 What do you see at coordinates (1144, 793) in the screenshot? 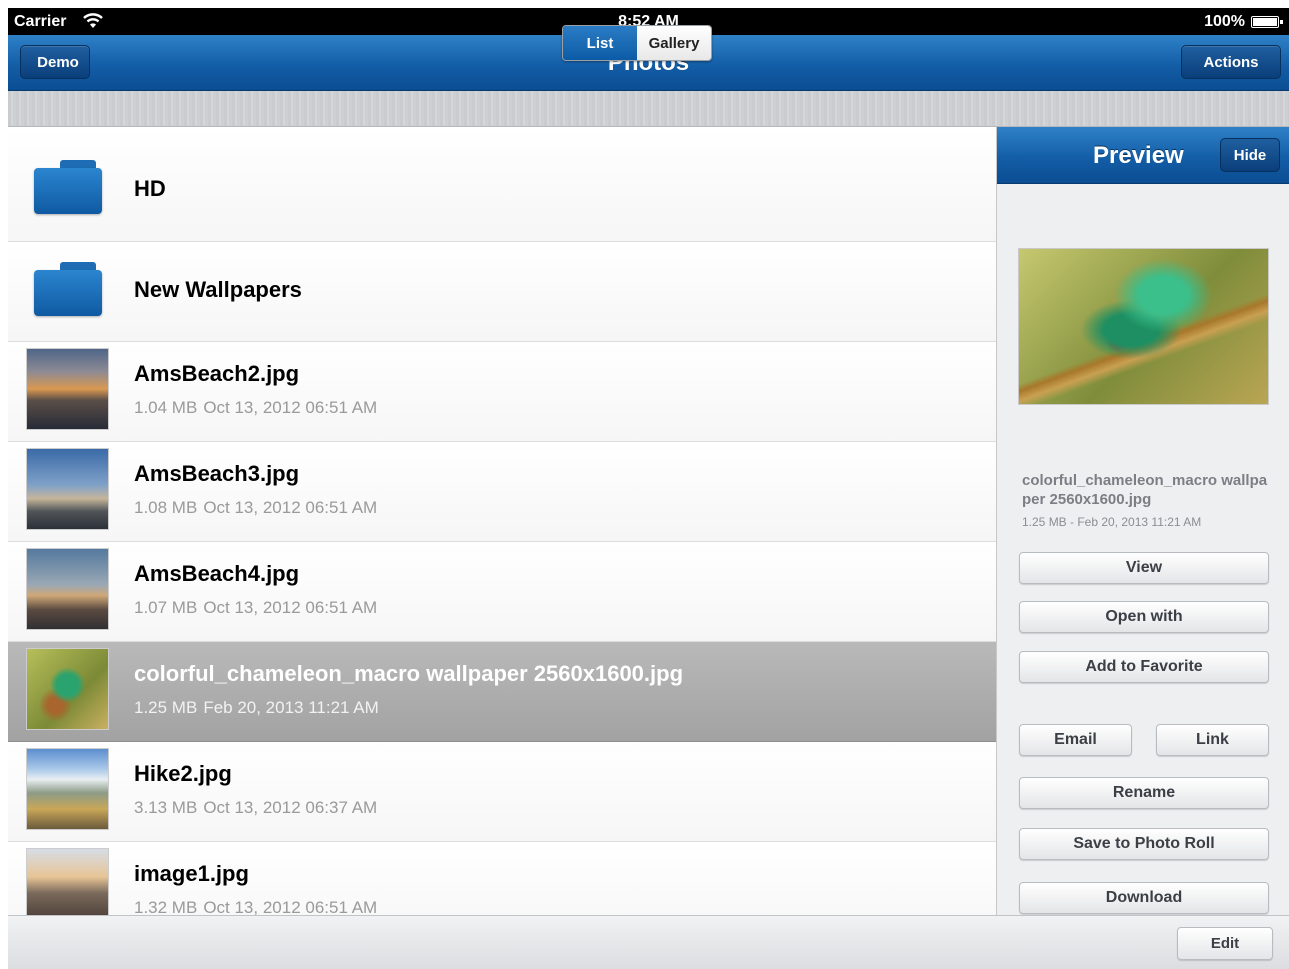
I see `rename-button: Rename` at bounding box center [1144, 793].